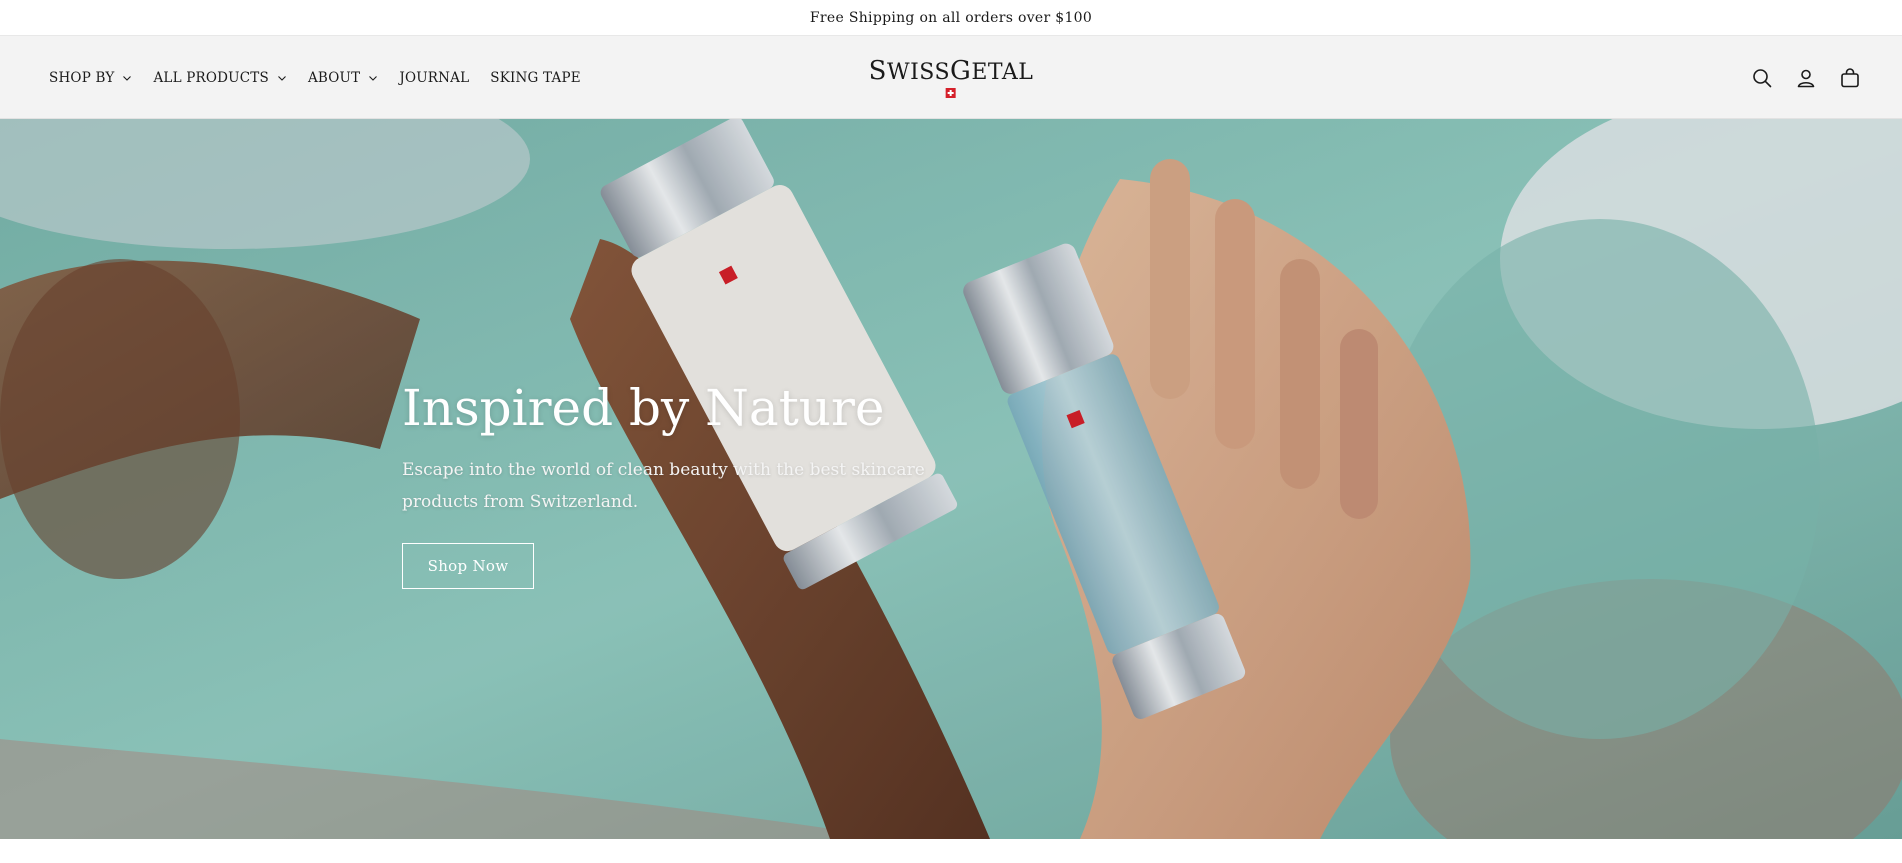 This screenshot has width=1902, height=863. I want to click on nav-item-sking-tape: SKING TAPE, so click(535, 78).